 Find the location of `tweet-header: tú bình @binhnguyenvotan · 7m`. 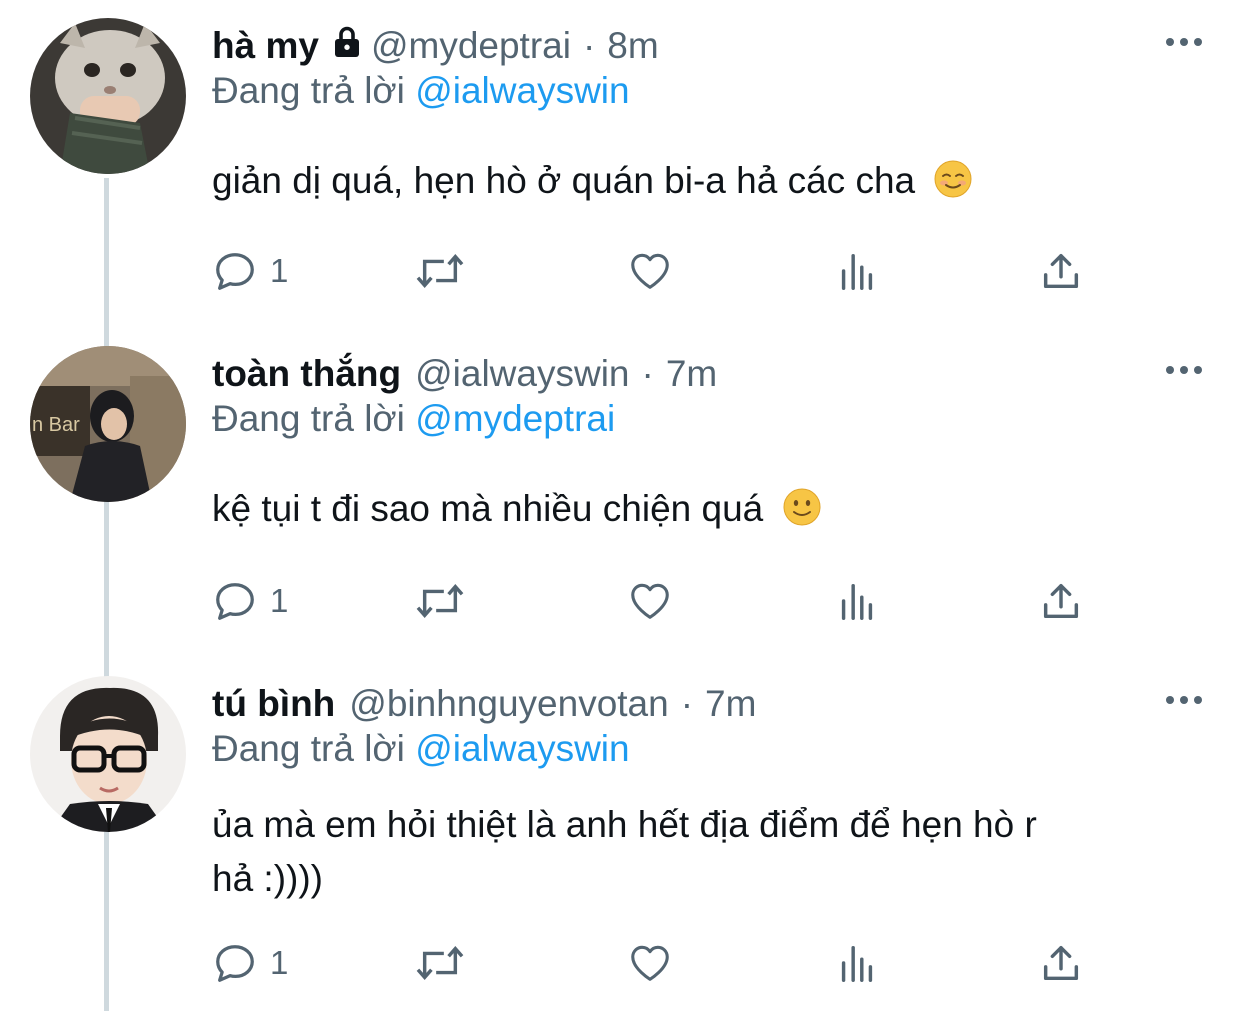

tweet-header: tú bình @binhnguyenvotan · 7m is located at coordinates (484, 704).